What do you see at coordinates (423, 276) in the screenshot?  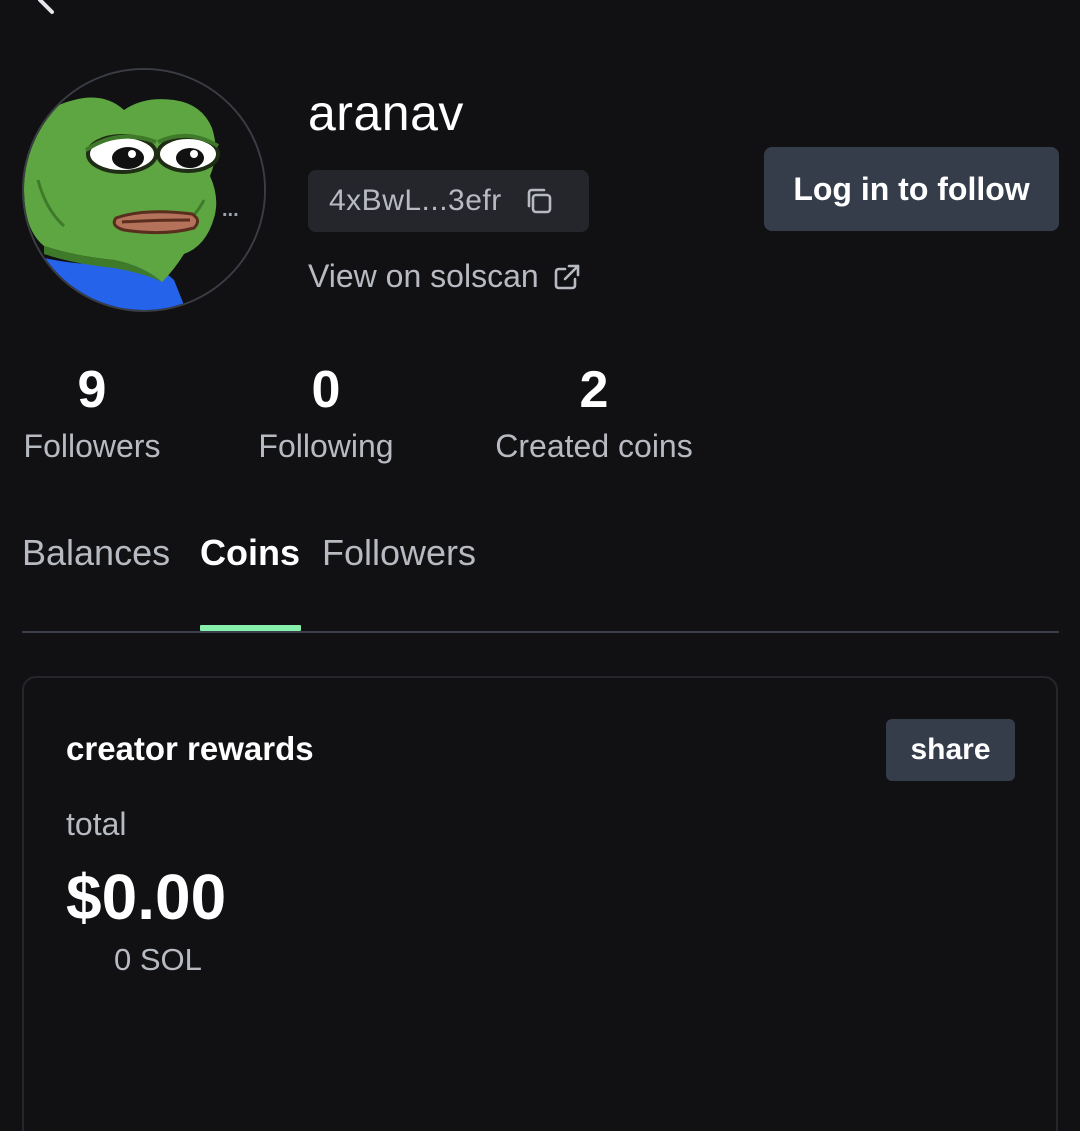 I see `solscan-link-label: View on solscan` at bounding box center [423, 276].